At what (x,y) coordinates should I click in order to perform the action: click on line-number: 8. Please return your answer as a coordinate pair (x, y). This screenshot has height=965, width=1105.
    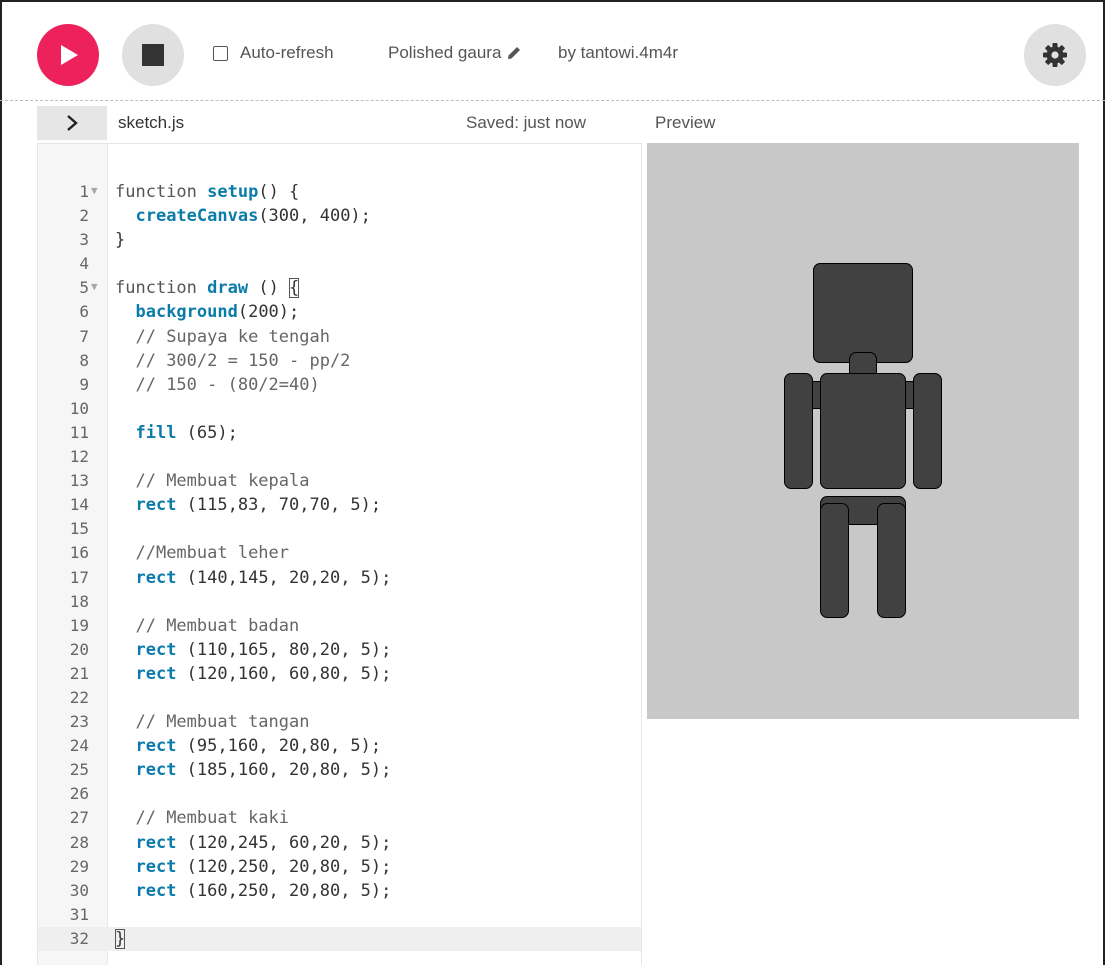
    Looking at the image, I should click on (84, 360).